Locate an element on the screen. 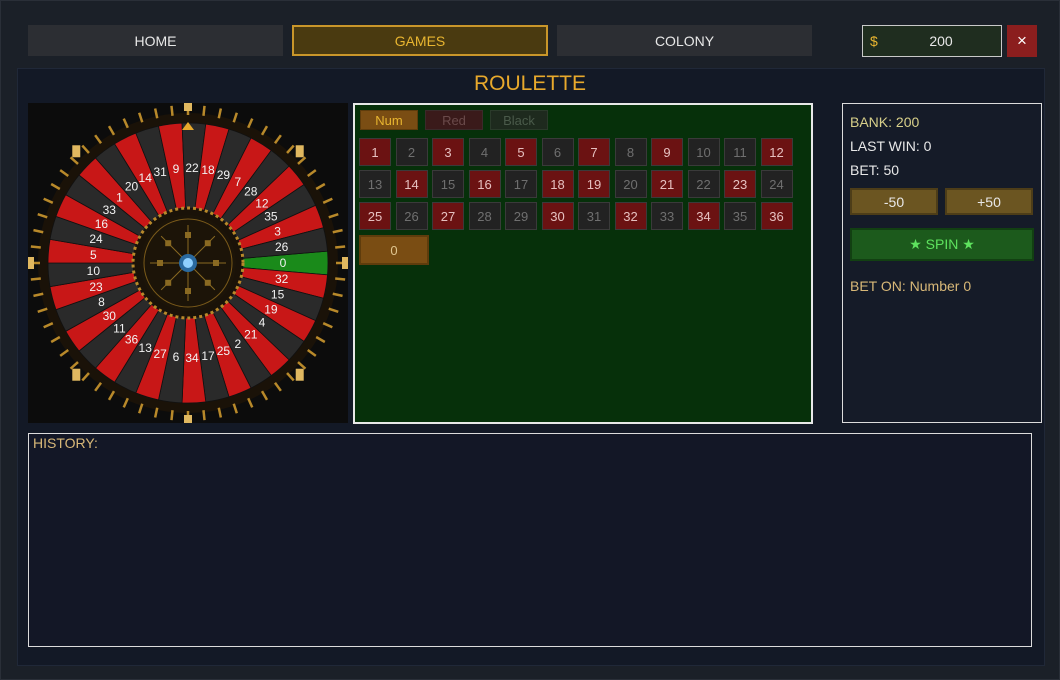 This screenshot has width=1060, height=680. board-number-23: 23 is located at coordinates (740, 184).